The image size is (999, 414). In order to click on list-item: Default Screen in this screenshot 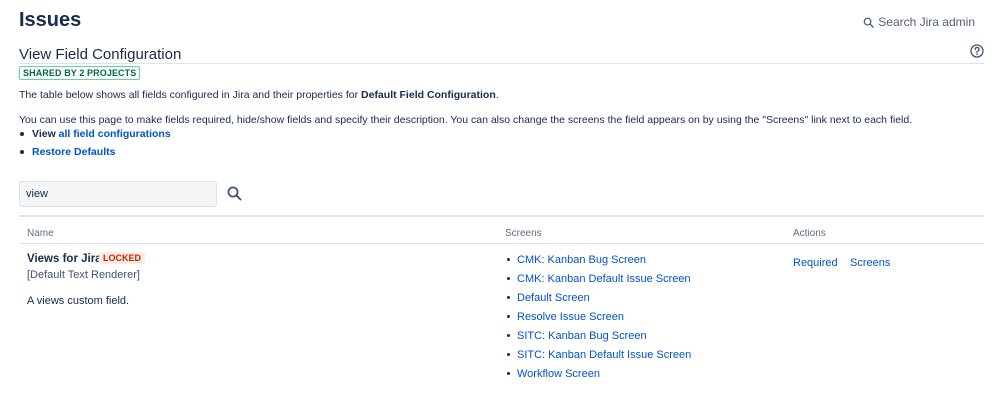, I will do `click(598, 300)`.